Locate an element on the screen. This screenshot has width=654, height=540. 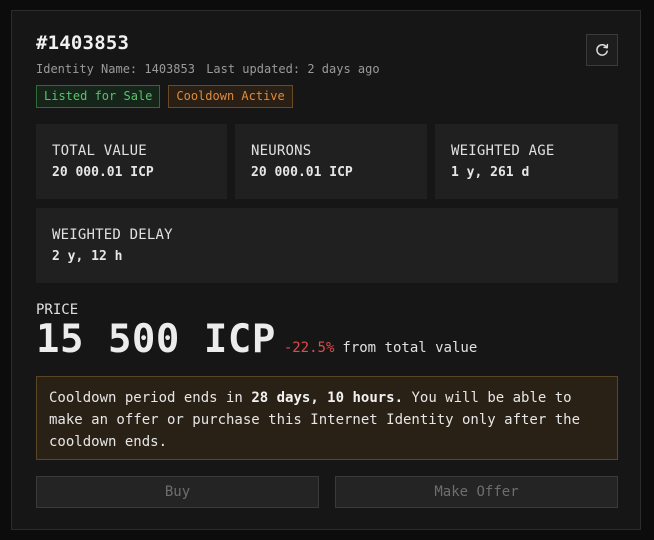
refresh-icon is located at coordinates (602, 49).